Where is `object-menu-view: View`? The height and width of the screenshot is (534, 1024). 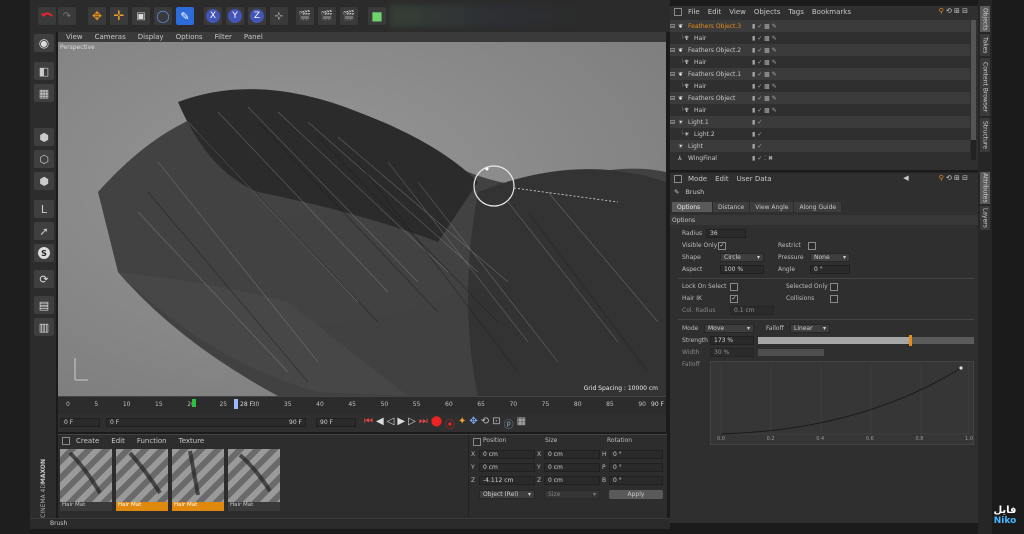
object-menu-view: View is located at coordinates (737, 12).